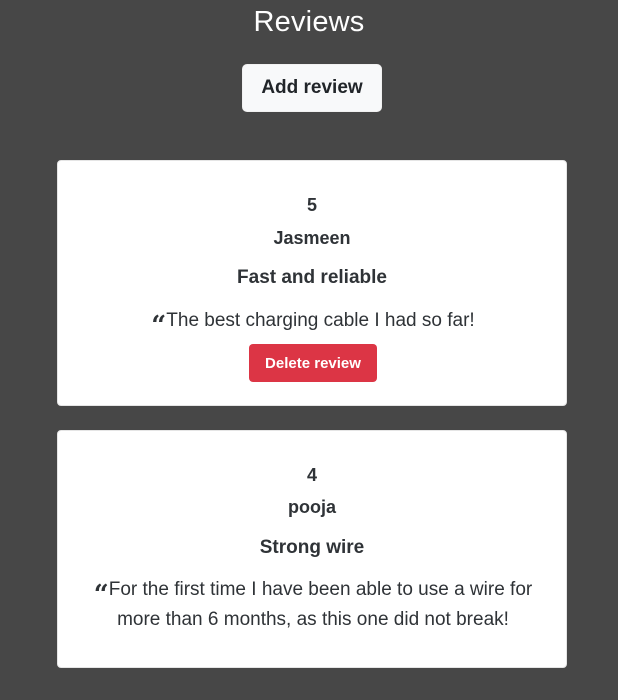  I want to click on page-title: Reviews, so click(309, 22).